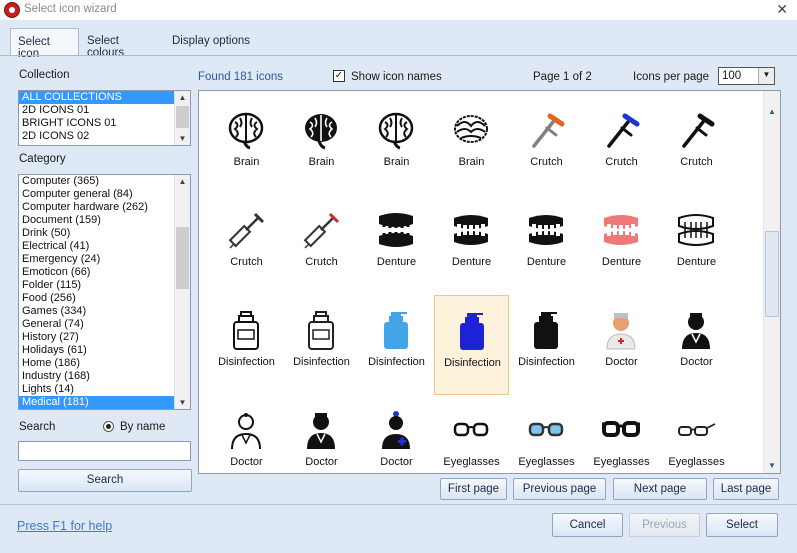 This screenshot has height=553, width=797. What do you see at coordinates (104, 259) in the screenshot?
I see `category-item: Emergency (24)` at bounding box center [104, 259].